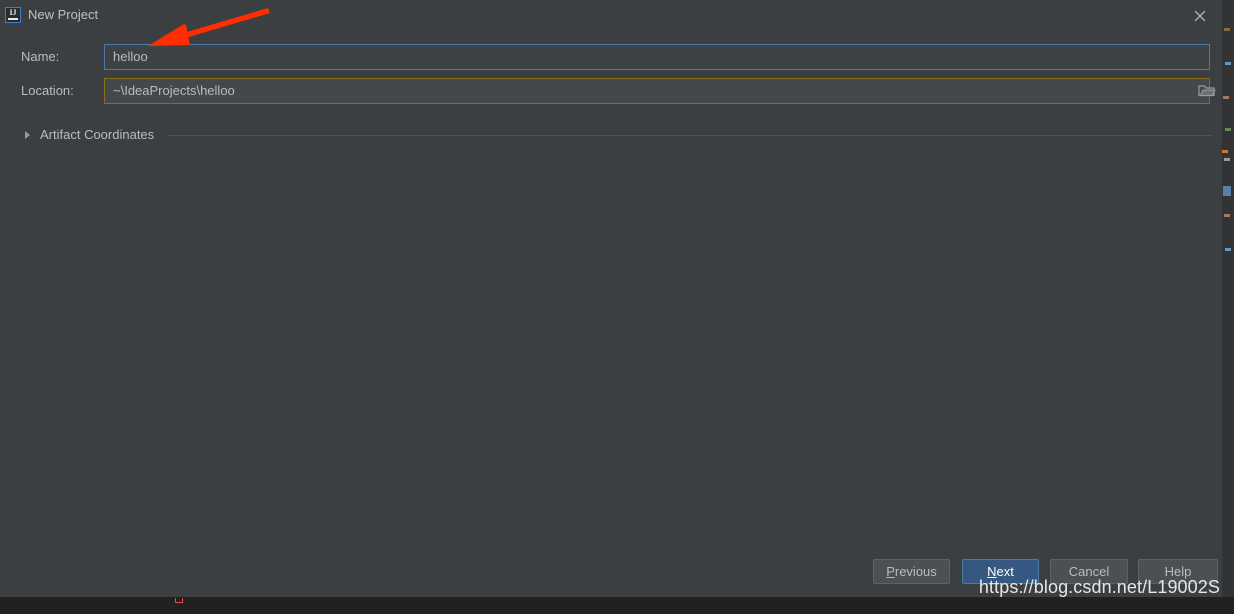  I want to click on previous-button-mnemonic: P, so click(890, 571).